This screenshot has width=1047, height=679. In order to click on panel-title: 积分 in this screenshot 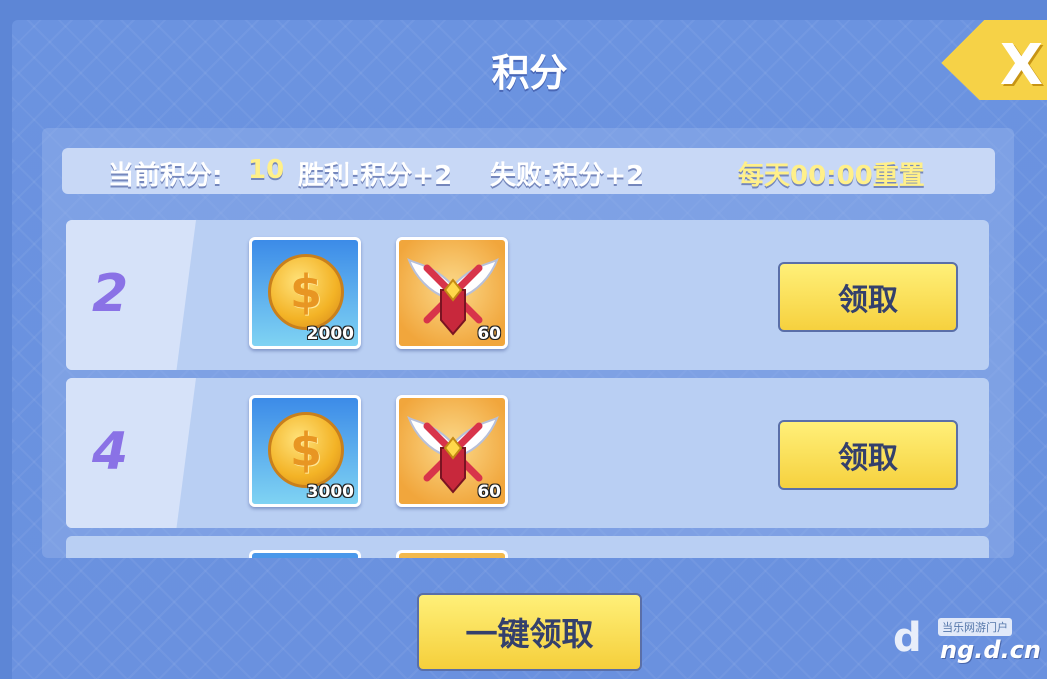, I will do `click(529, 73)`.